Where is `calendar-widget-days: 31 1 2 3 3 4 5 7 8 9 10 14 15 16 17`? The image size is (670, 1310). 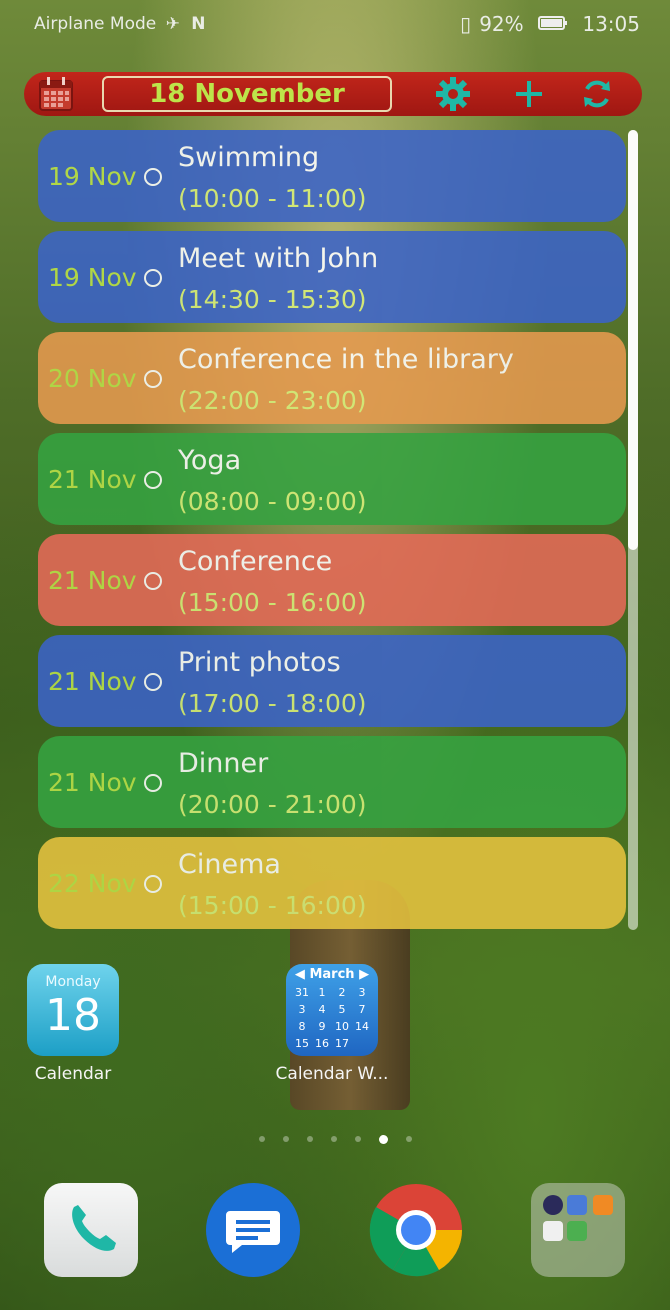 calendar-widget-days: 31 1 2 3 3 4 5 7 8 9 10 14 15 16 17 is located at coordinates (332, 1018).